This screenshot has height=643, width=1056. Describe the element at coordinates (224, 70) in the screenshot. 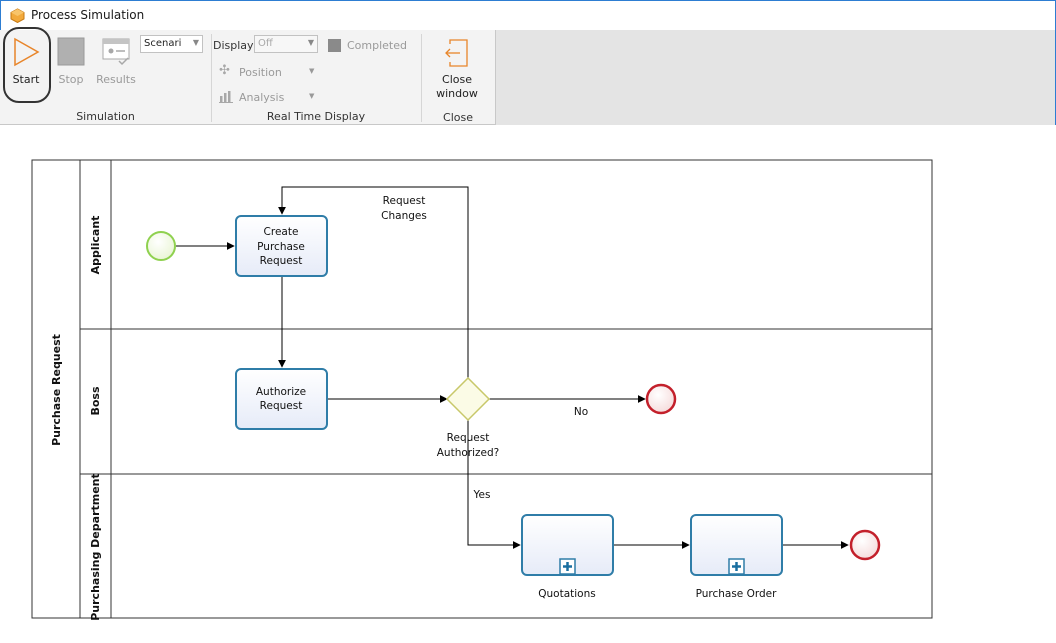

I see `move-icon: ✣` at that location.